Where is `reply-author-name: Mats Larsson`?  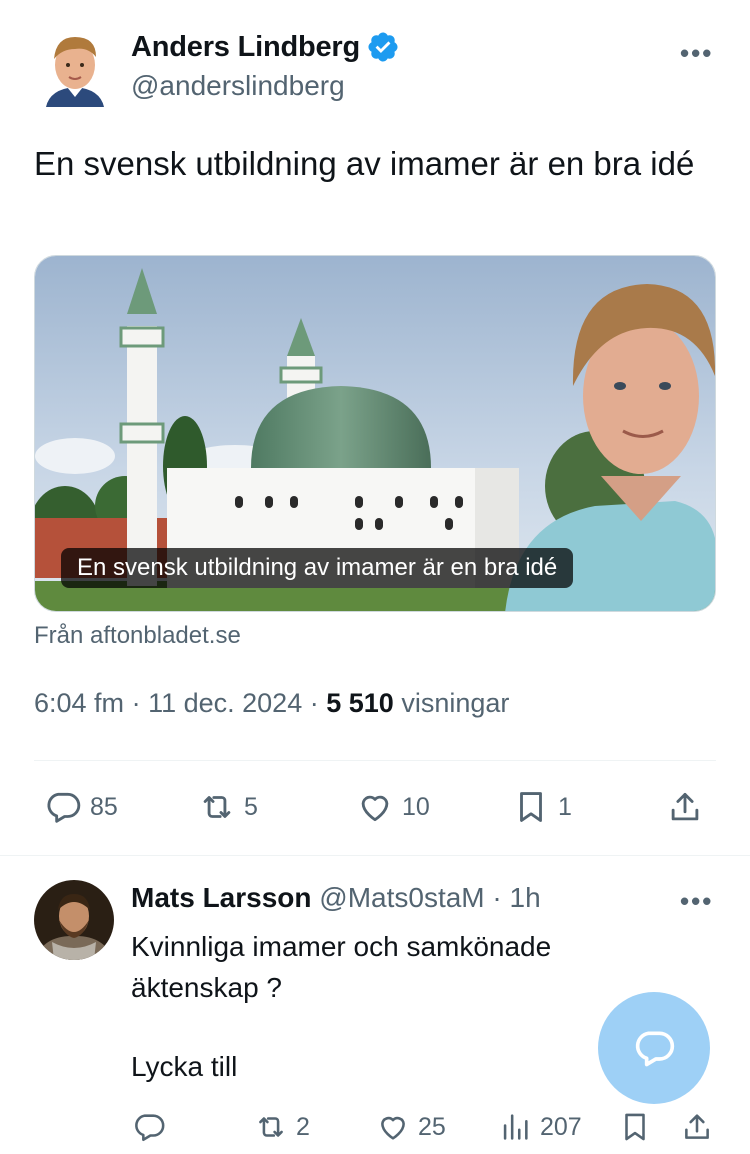 reply-author-name: Mats Larsson is located at coordinates (221, 897).